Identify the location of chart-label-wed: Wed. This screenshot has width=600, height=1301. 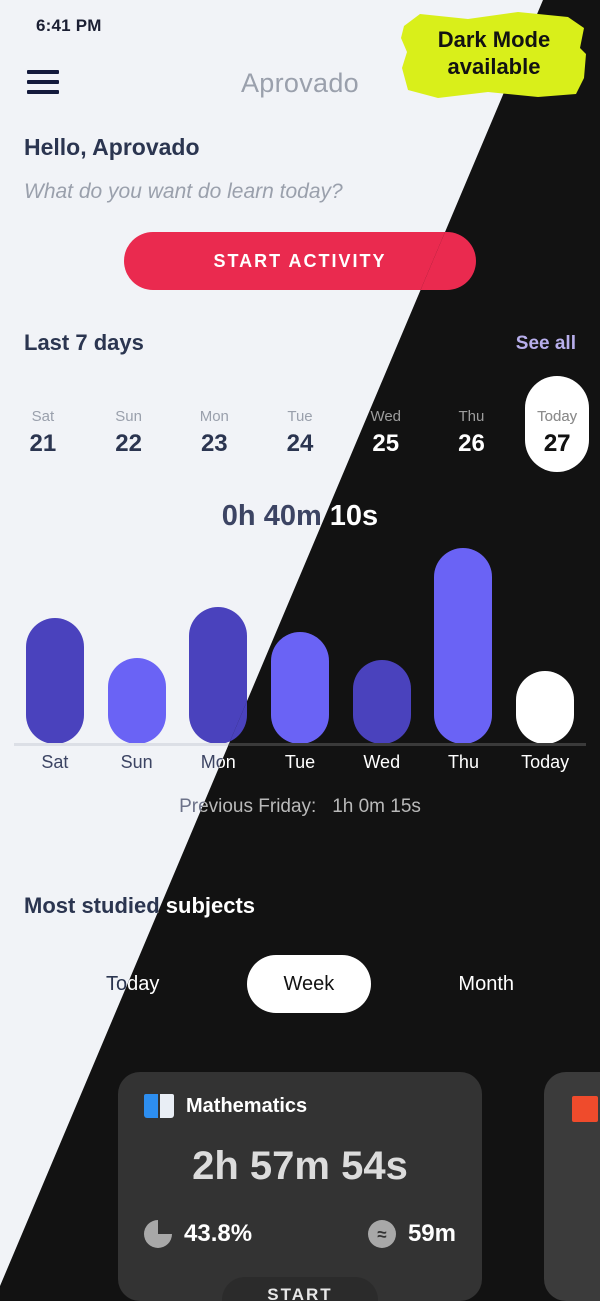
(382, 762).